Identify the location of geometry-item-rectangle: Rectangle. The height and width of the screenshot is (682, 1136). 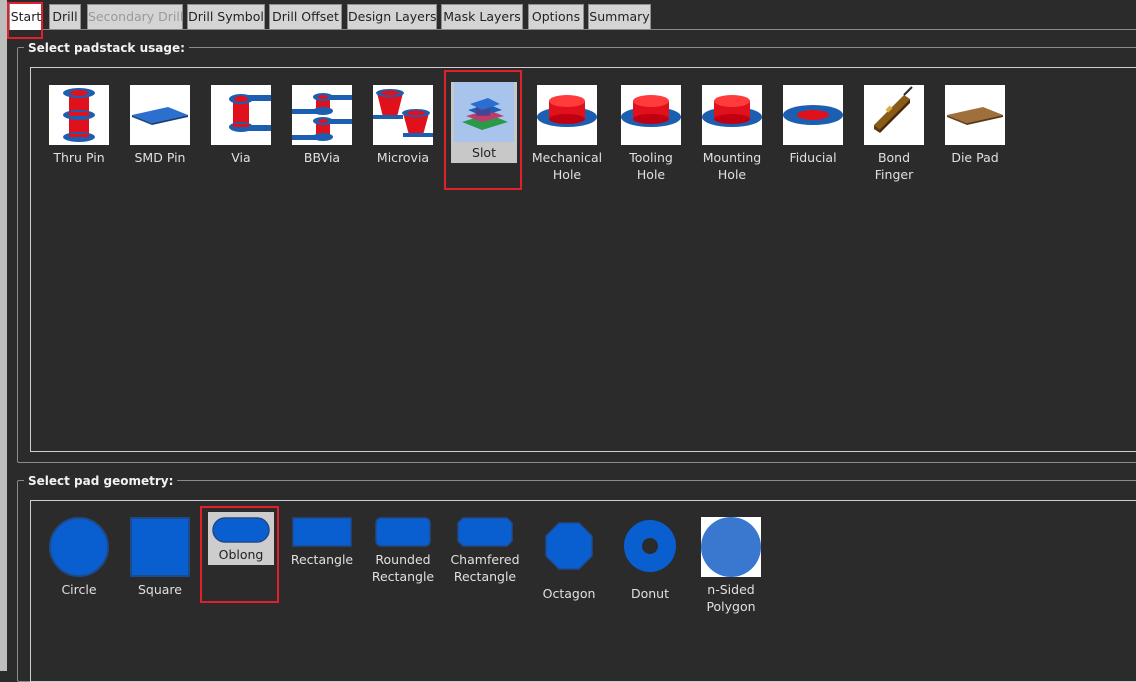
(322, 542).